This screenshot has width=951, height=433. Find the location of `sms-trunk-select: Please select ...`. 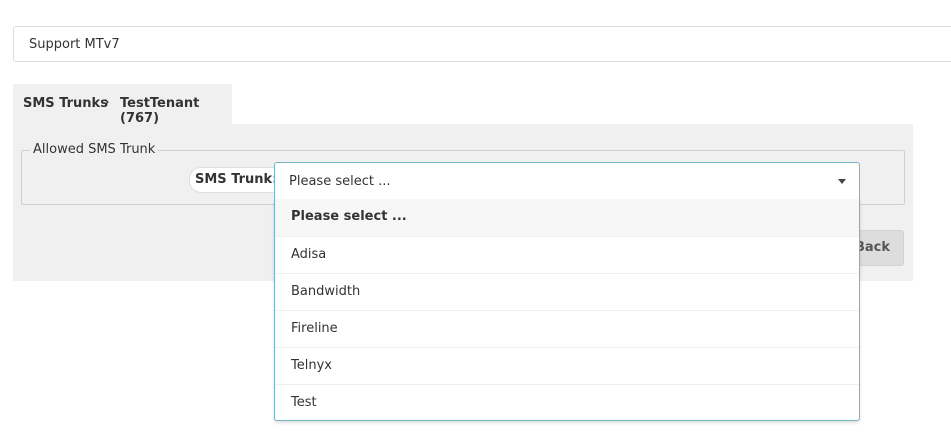

sms-trunk-select: Please select ... is located at coordinates (567, 180).